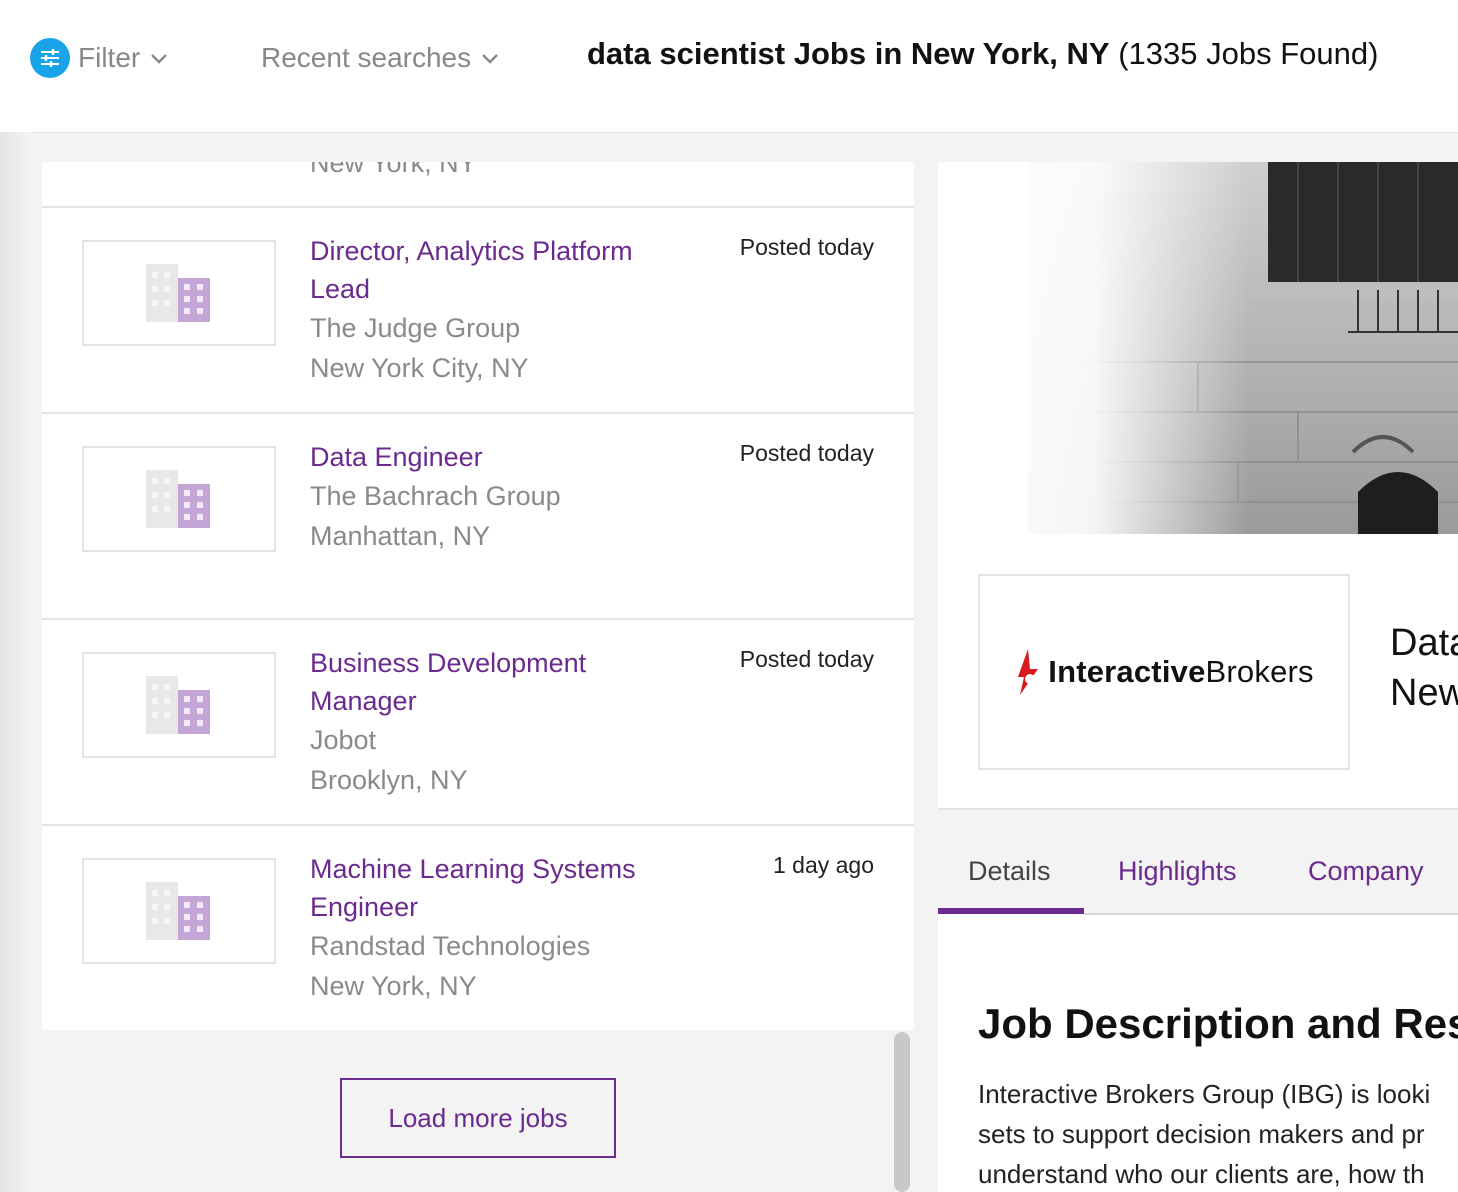  I want to click on tab-details: Details, so click(1009, 871).